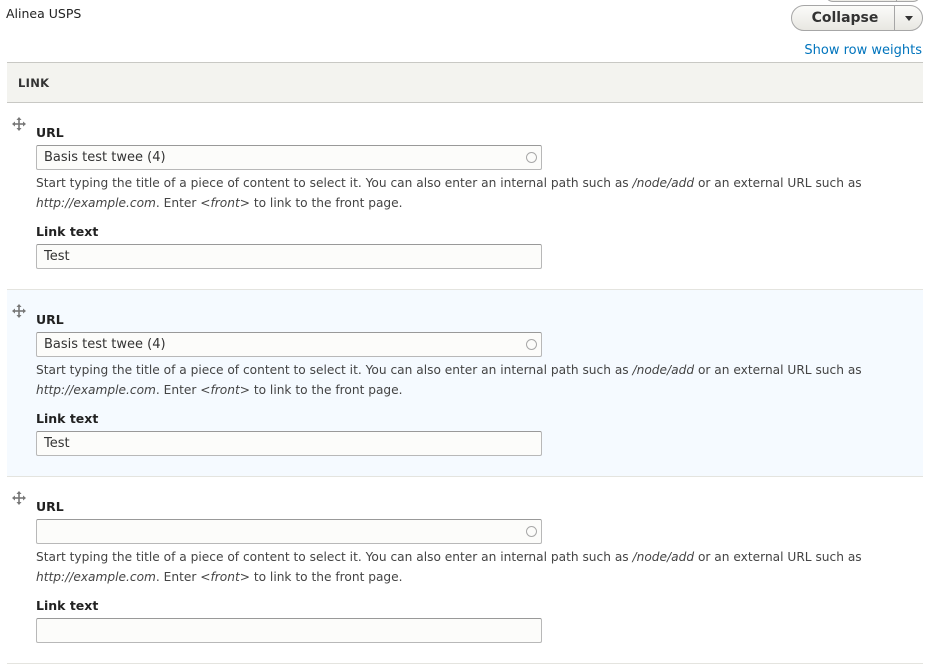 The image size is (936, 671). I want to click on dropbutton-toggle, so click(908, 18).